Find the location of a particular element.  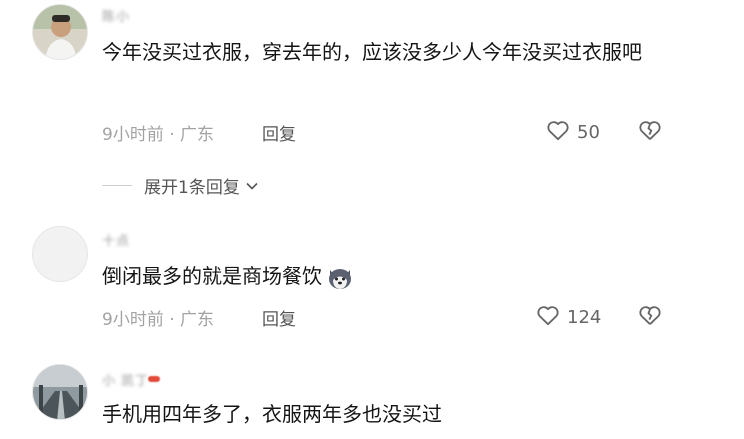

user-badge is located at coordinates (154, 379).